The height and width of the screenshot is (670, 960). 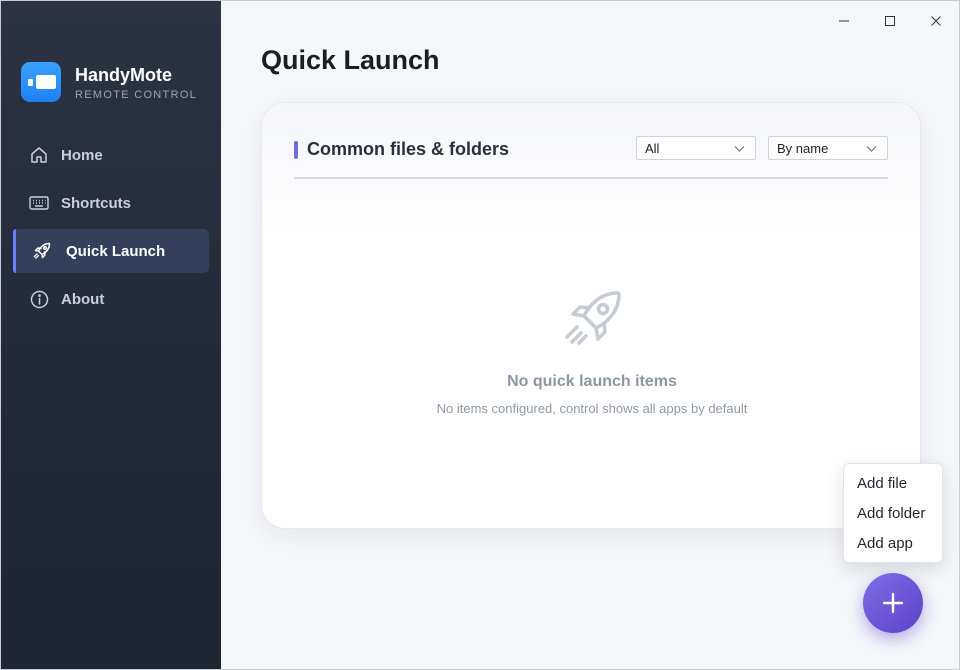 What do you see at coordinates (82, 155) in the screenshot?
I see `sidebar-item-label: Home` at bounding box center [82, 155].